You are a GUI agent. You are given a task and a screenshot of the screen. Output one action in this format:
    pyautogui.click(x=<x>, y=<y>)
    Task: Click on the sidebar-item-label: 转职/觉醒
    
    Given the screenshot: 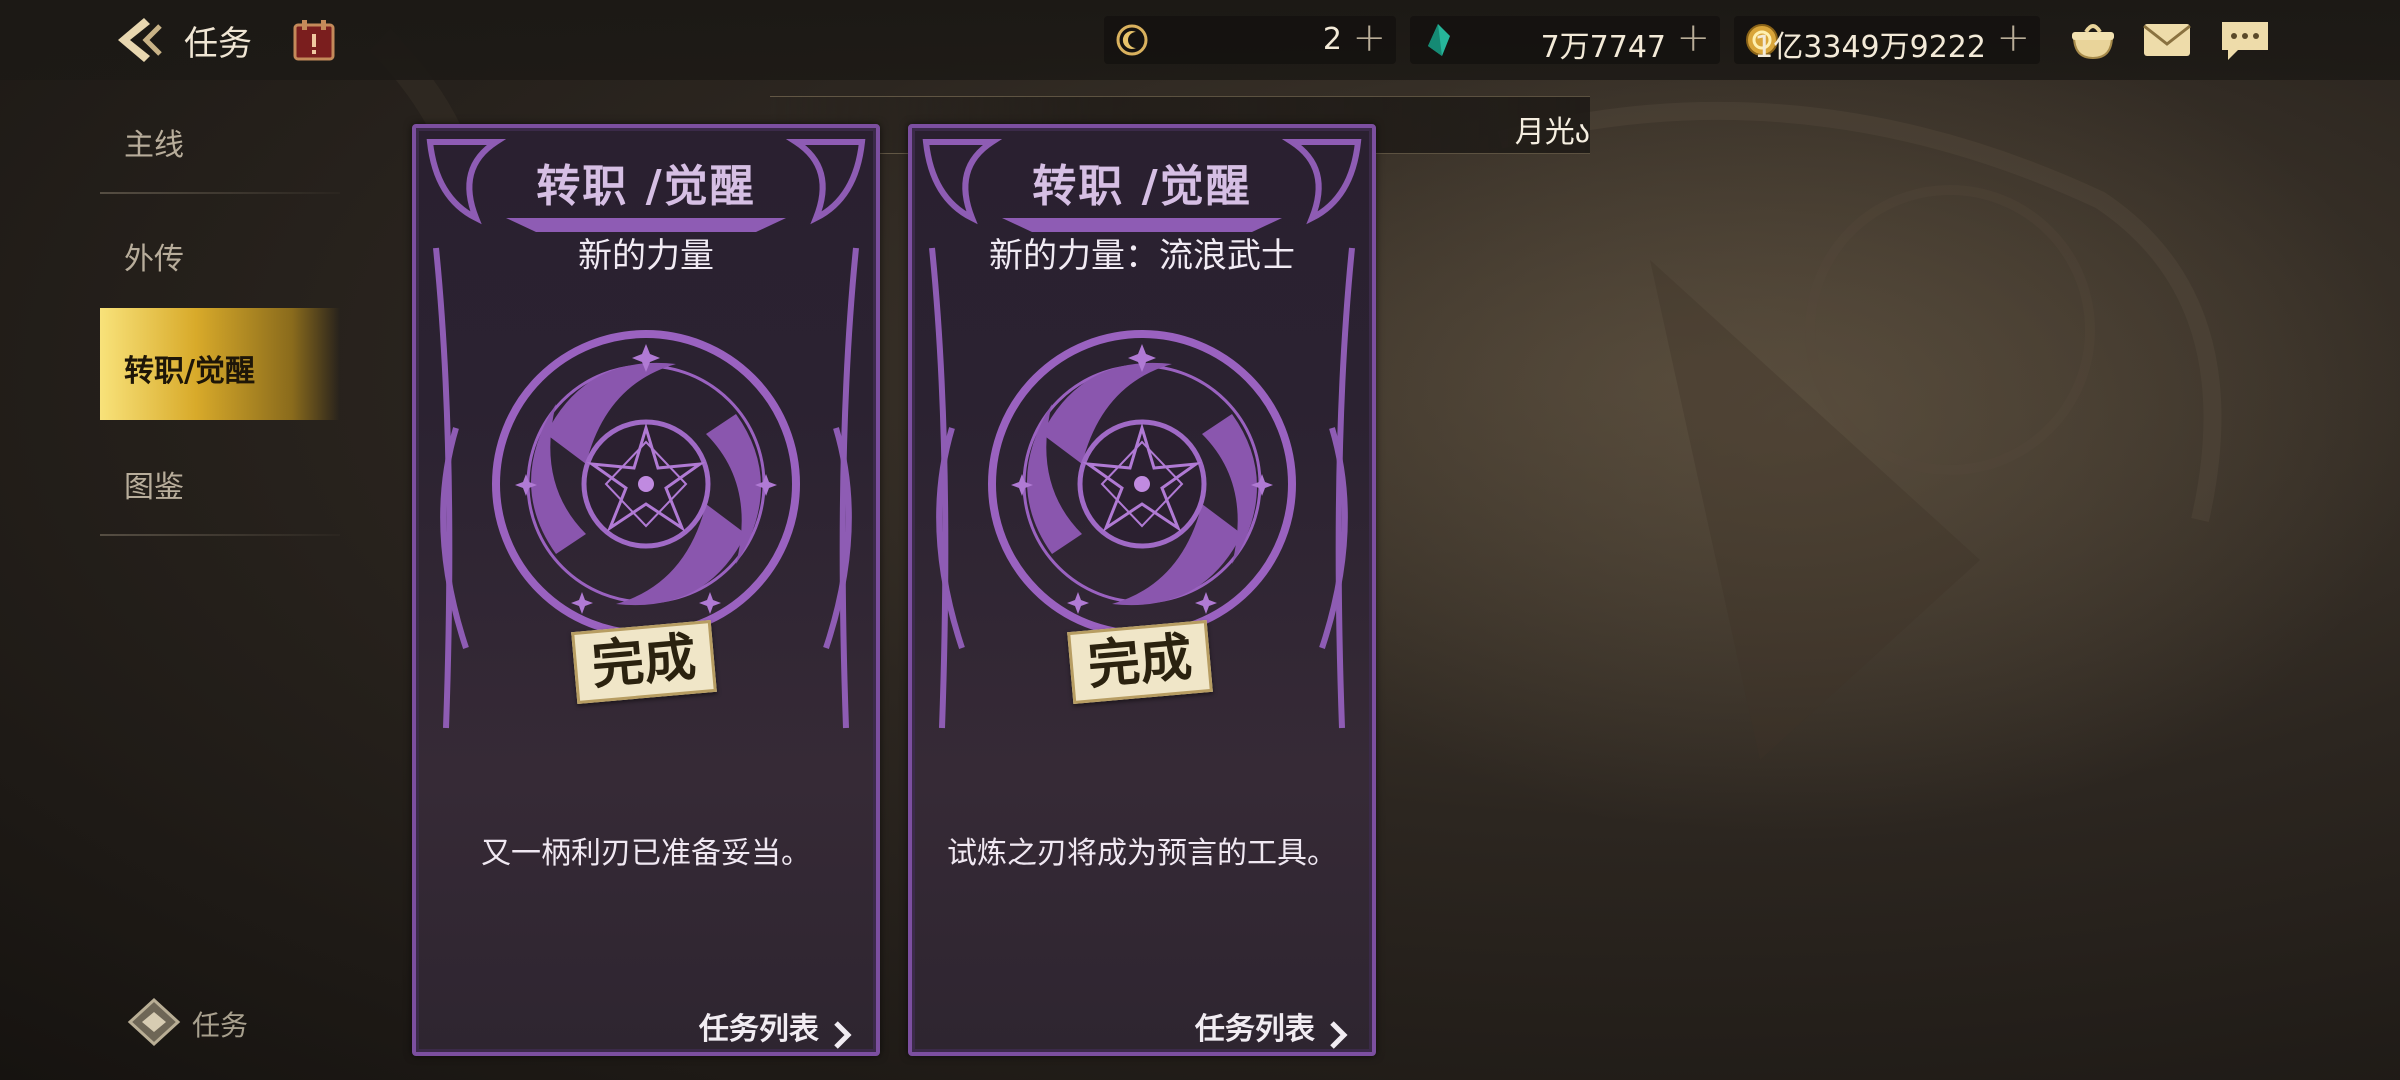 What is the action you would take?
    pyautogui.click(x=189, y=371)
    